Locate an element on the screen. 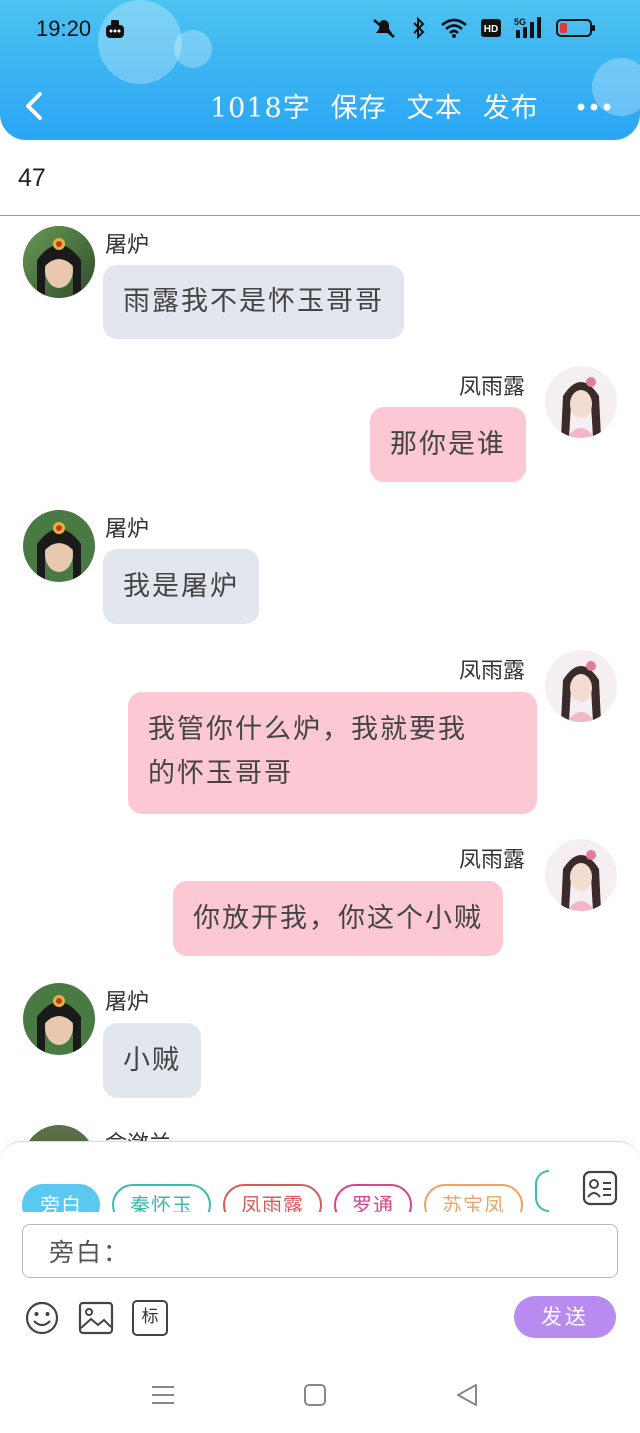  tag-button: 标 is located at coordinates (150, 1318).